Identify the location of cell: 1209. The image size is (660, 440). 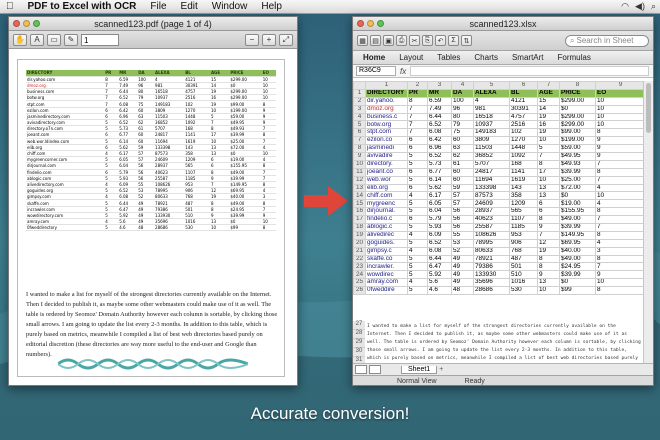
(523, 204).